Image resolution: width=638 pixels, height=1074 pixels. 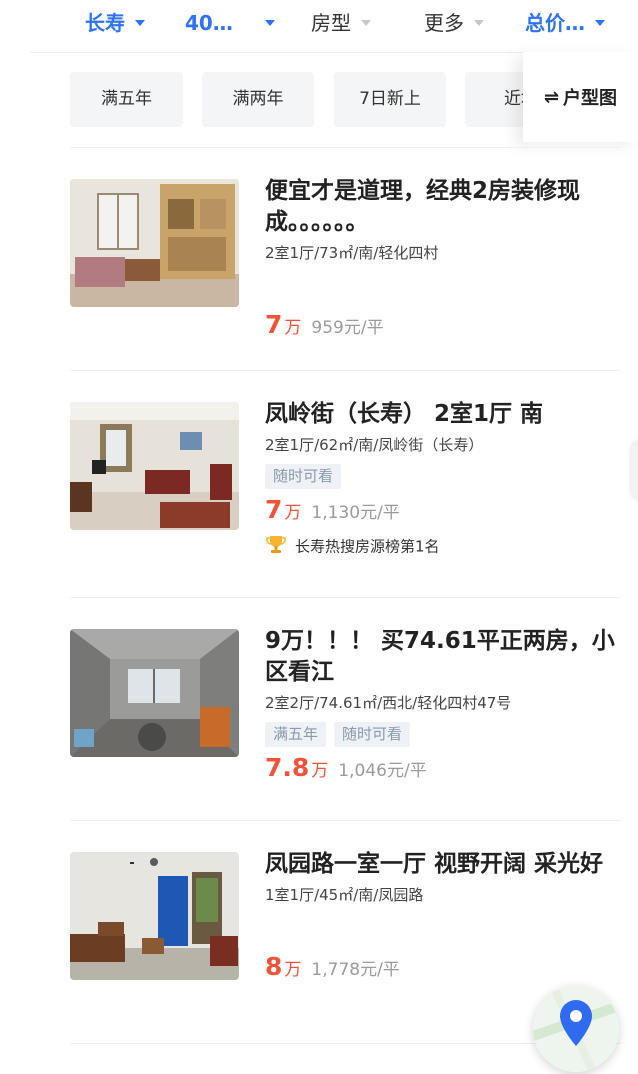 What do you see at coordinates (440, 734) in the screenshot?
I see `listing-tags: 满五年 随时可看` at bounding box center [440, 734].